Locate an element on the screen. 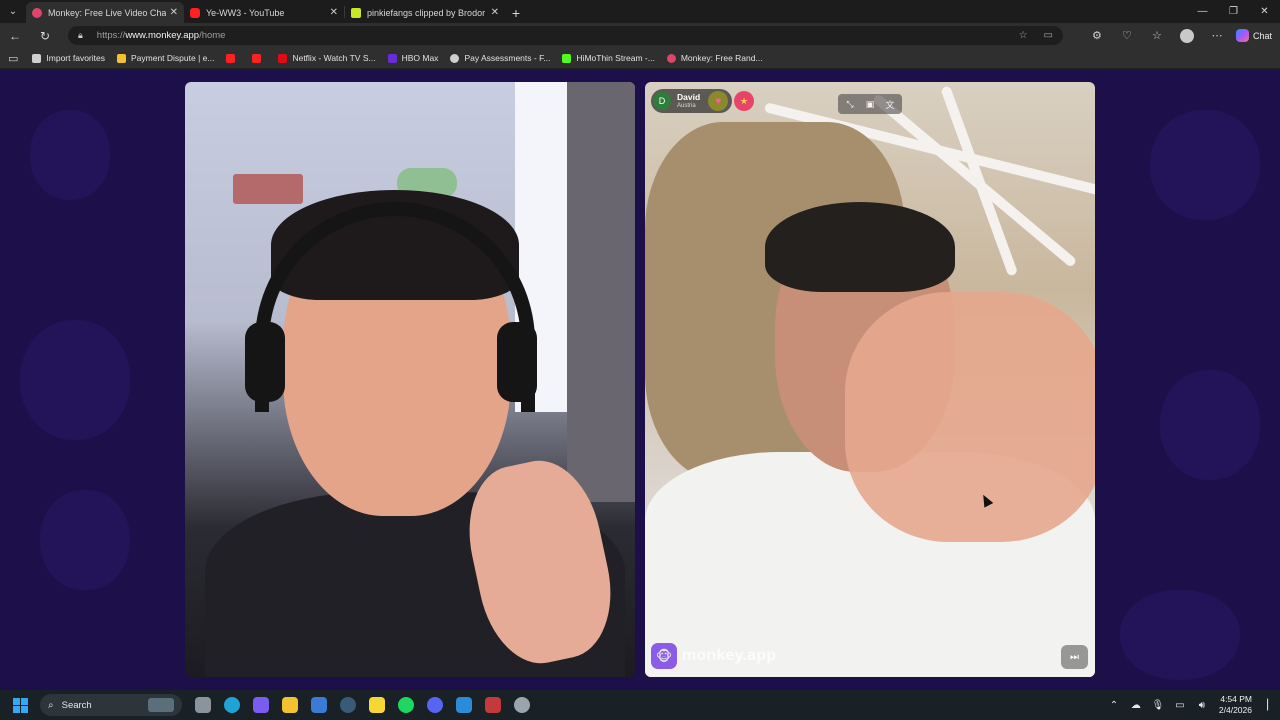  avatar is located at coordinates (1186, 35).